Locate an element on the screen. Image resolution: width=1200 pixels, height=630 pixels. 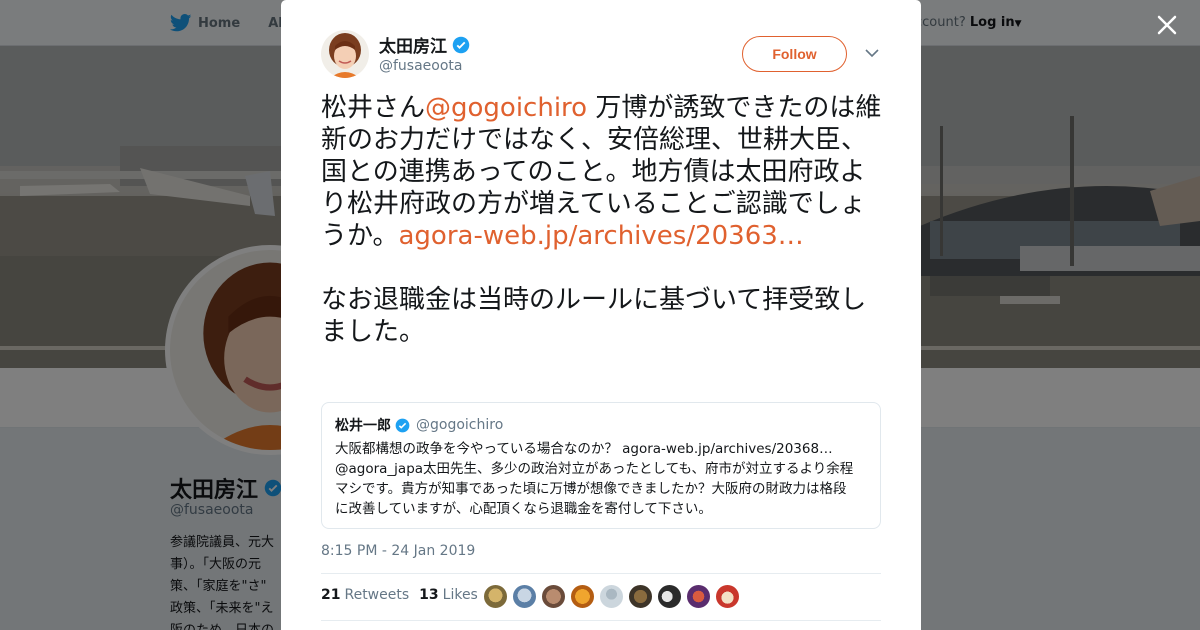
mention-link: @gogoichiro is located at coordinates (506, 108).